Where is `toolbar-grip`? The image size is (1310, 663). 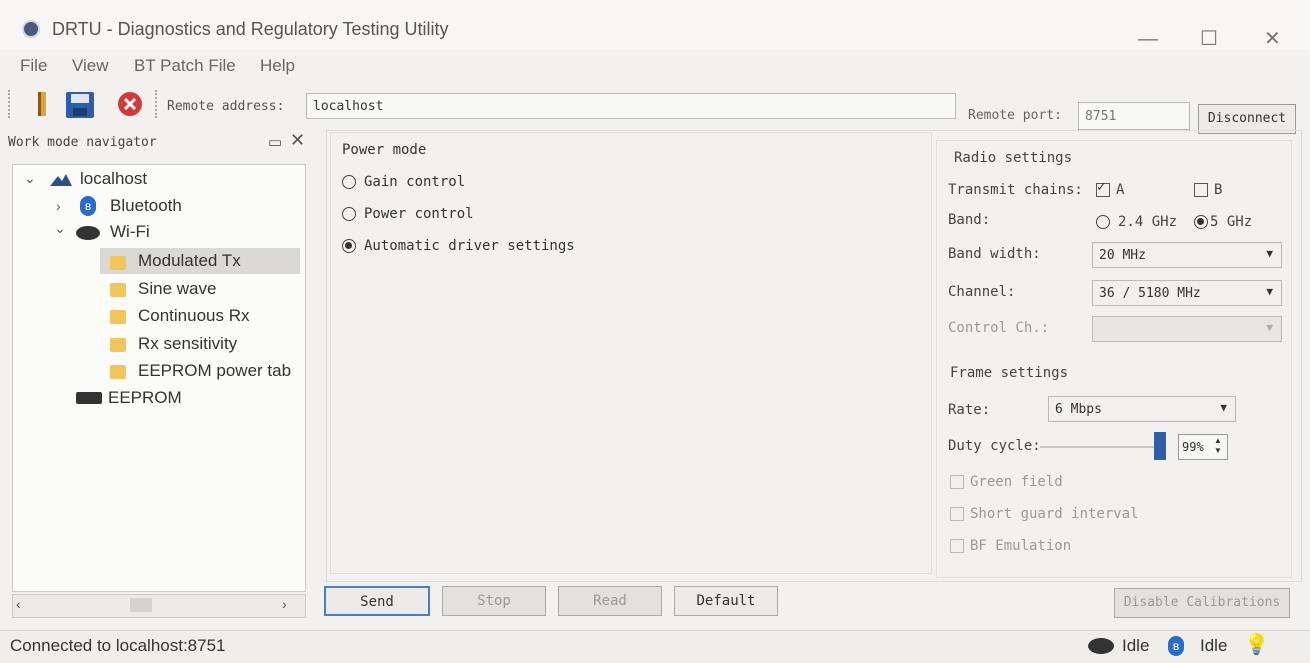
toolbar-grip is located at coordinates (10, 104).